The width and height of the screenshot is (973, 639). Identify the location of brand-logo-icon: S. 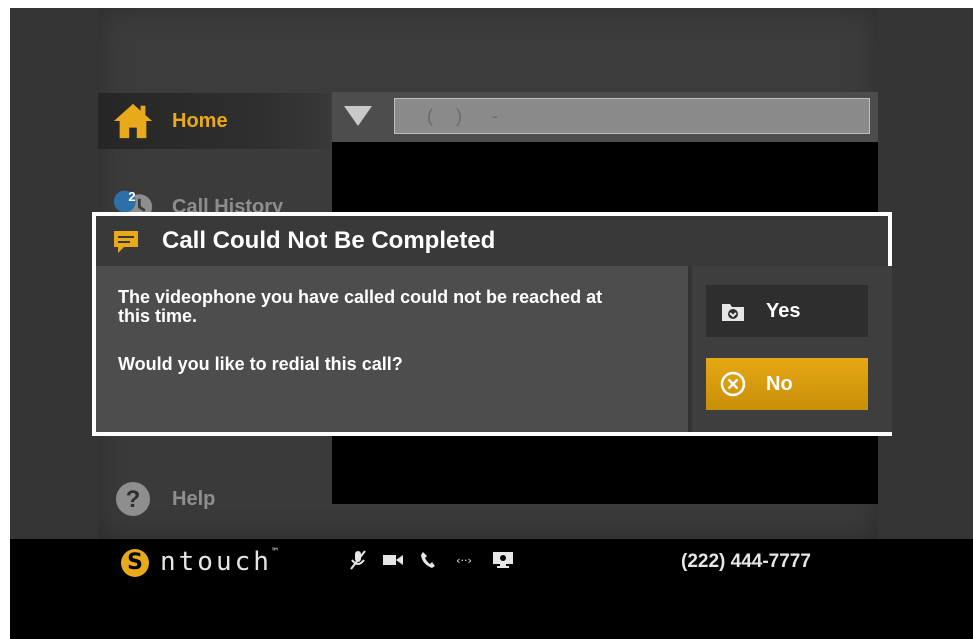
(135, 563).